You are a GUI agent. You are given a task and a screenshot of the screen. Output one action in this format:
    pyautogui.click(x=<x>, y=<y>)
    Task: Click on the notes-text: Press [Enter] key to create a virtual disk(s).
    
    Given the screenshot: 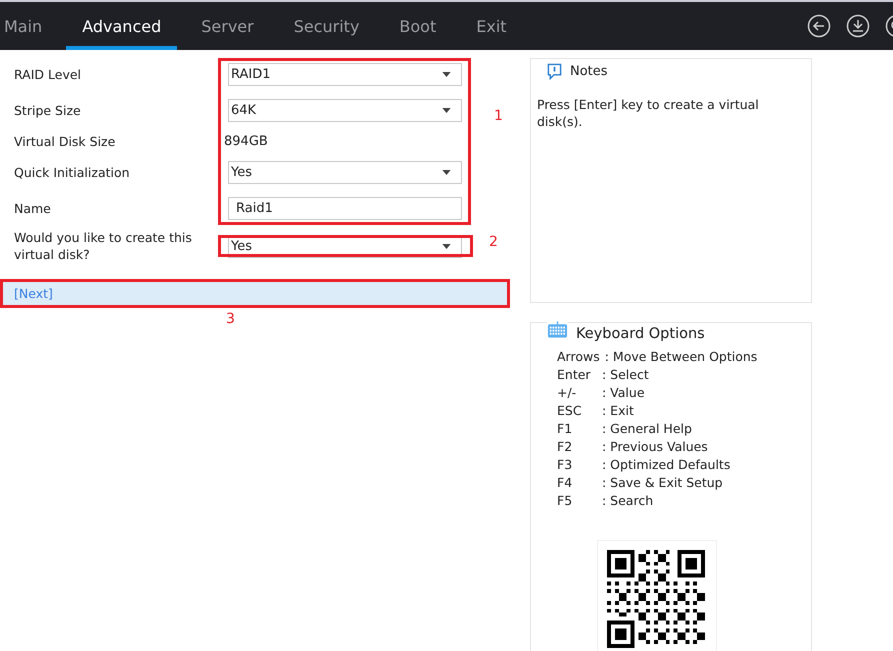 What is the action you would take?
    pyautogui.click(x=648, y=113)
    